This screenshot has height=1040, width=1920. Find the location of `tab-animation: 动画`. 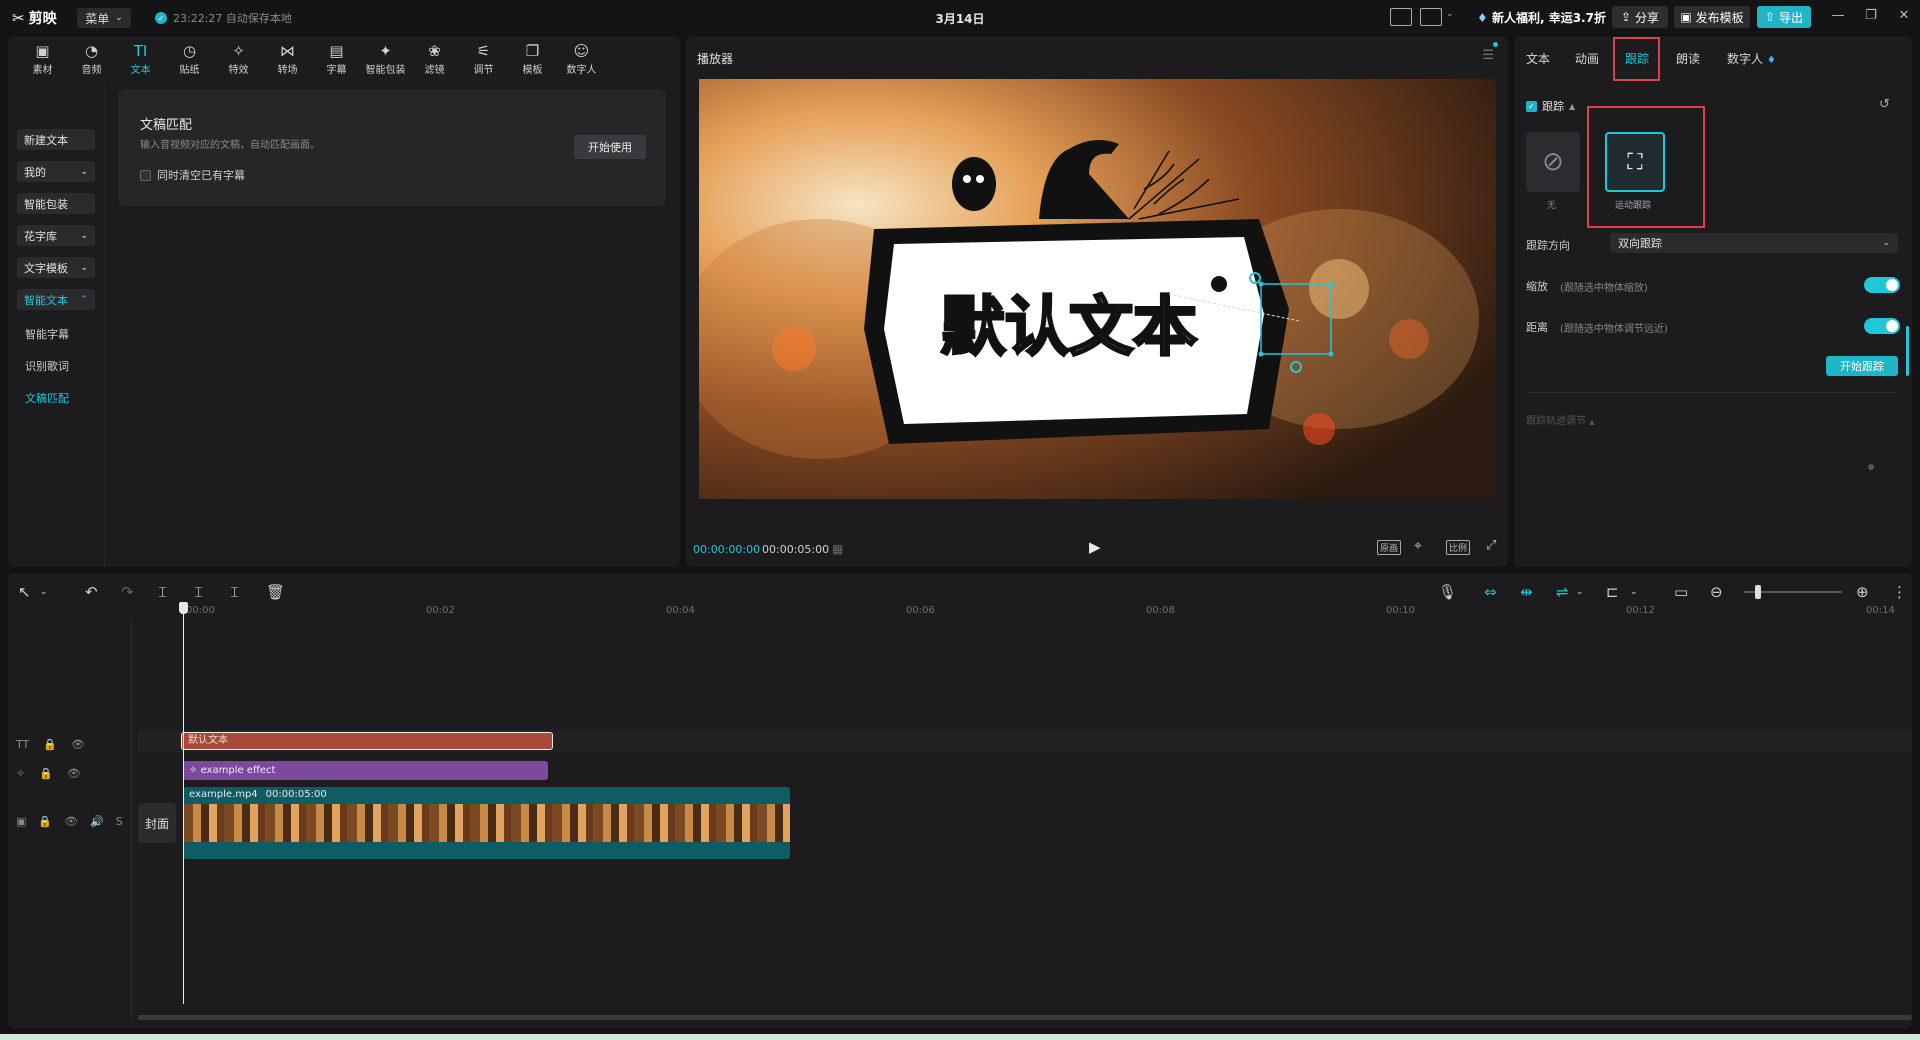

tab-animation: 动画 is located at coordinates (1587, 58).